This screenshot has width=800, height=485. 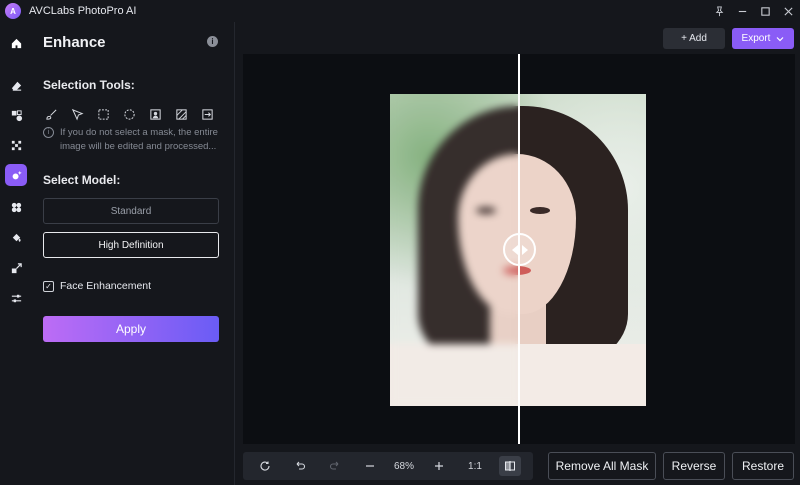 I want to click on rail-eraser, so click(x=16, y=85).